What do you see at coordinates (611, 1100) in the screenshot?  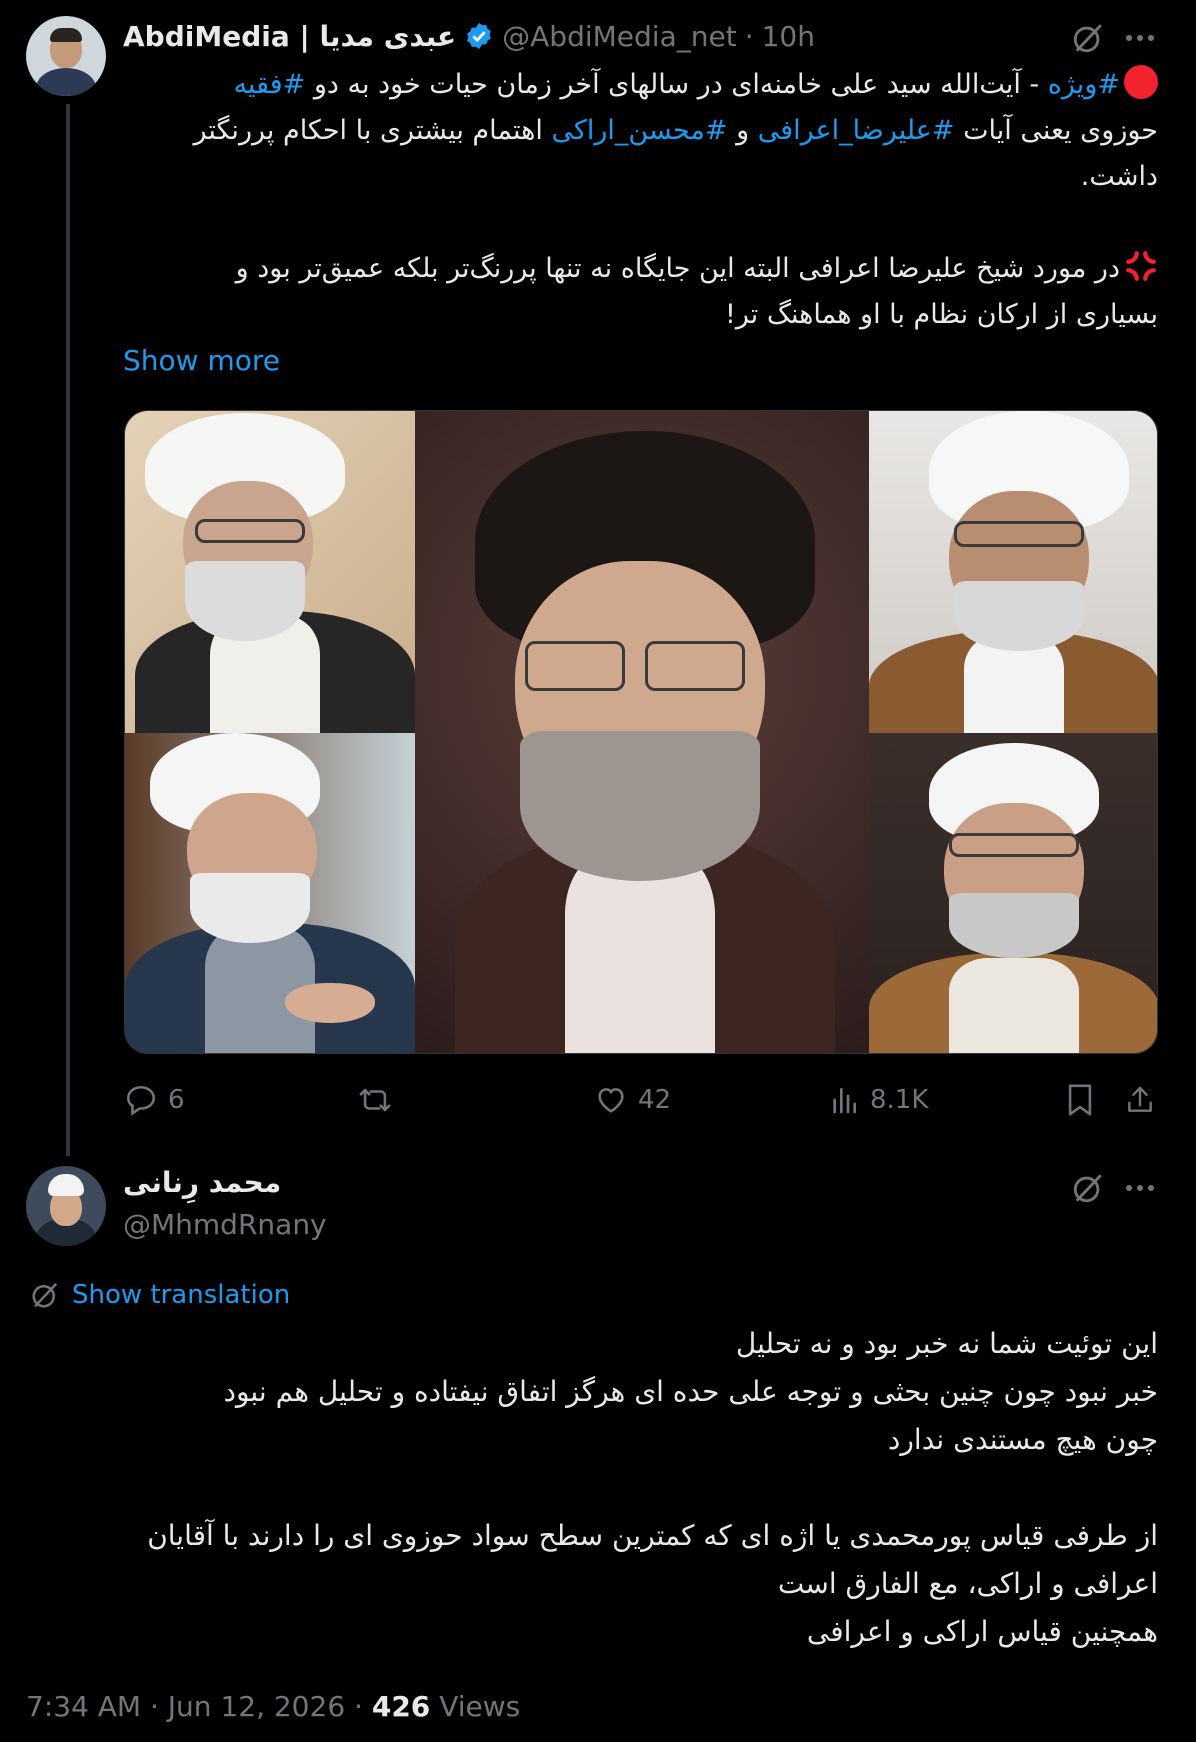 I see `heart-icon` at bounding box center [611, 1100].